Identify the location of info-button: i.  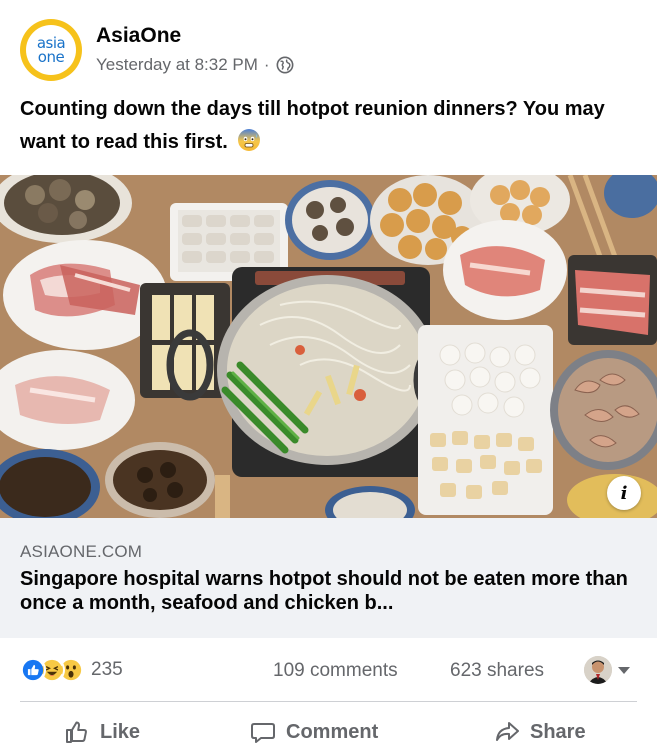
(624, 493).